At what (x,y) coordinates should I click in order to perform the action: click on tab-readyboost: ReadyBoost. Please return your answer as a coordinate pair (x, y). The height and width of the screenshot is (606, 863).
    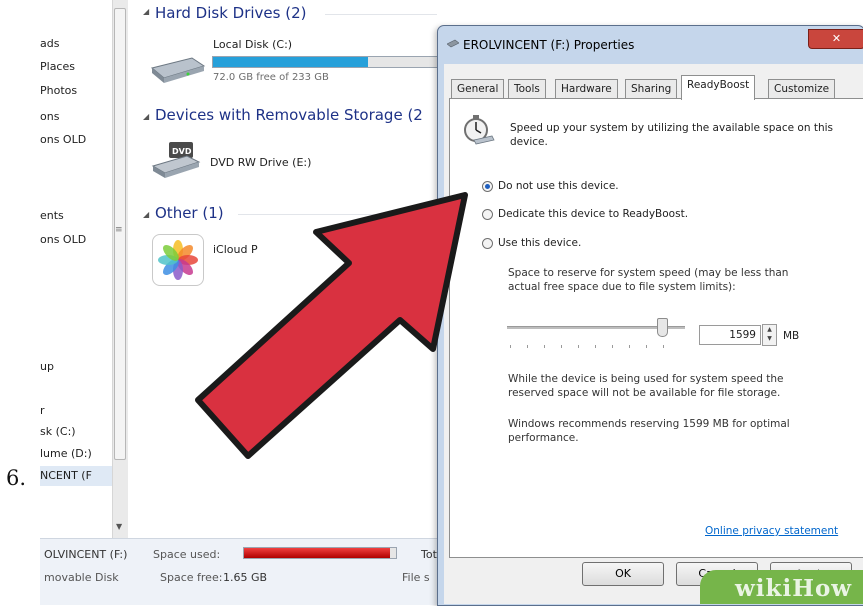
    Looking at the image, I should click on (718, 87).